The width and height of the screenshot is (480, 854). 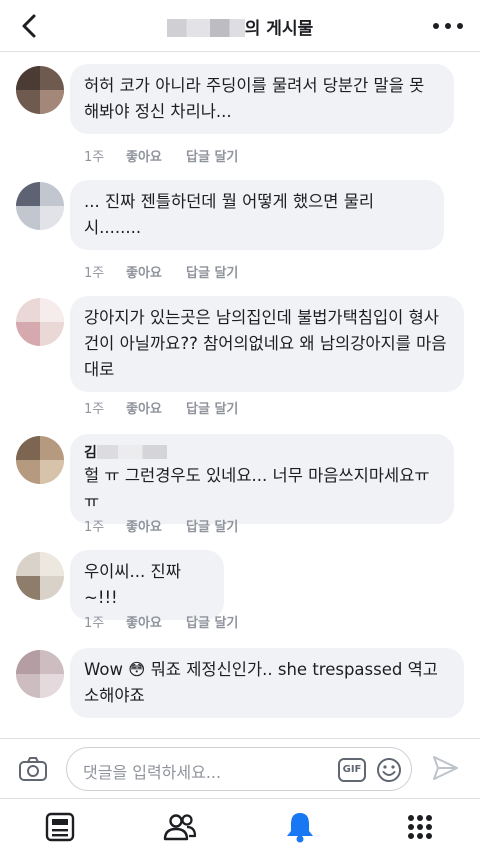 I want to click on post-header: 의 게시물, so click(x=240, y=26).